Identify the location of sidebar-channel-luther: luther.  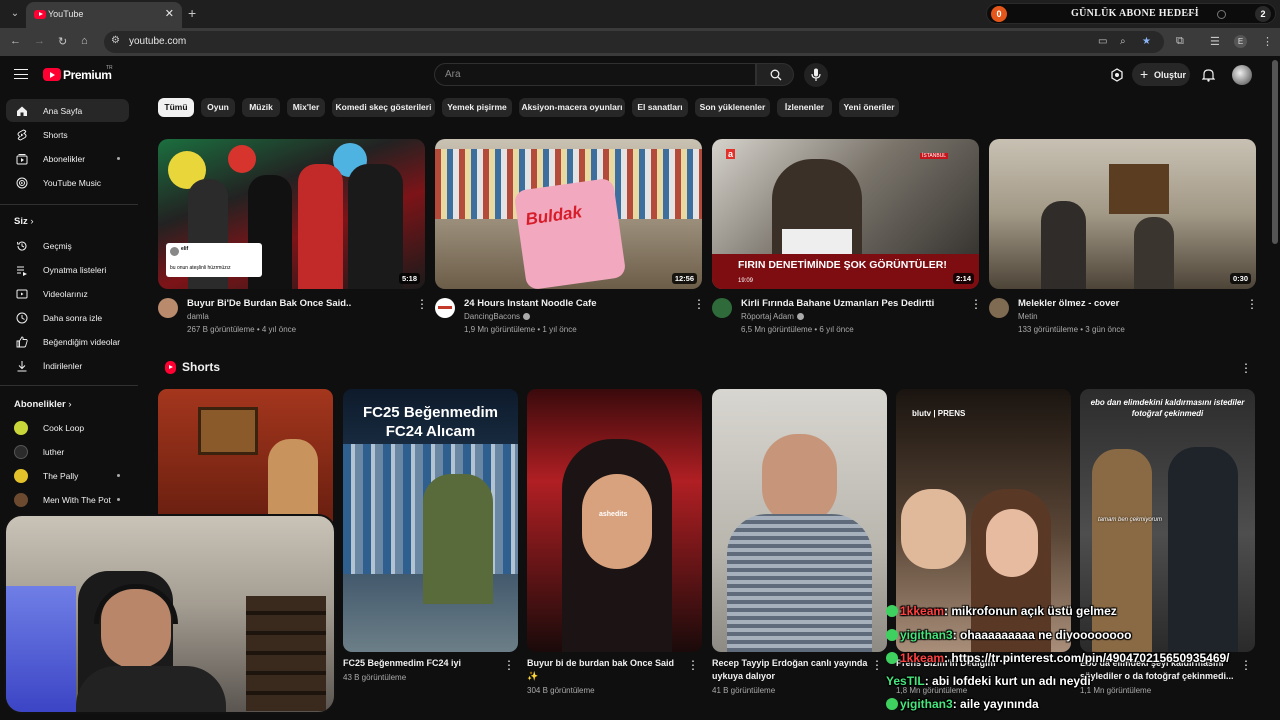
(67, 451).